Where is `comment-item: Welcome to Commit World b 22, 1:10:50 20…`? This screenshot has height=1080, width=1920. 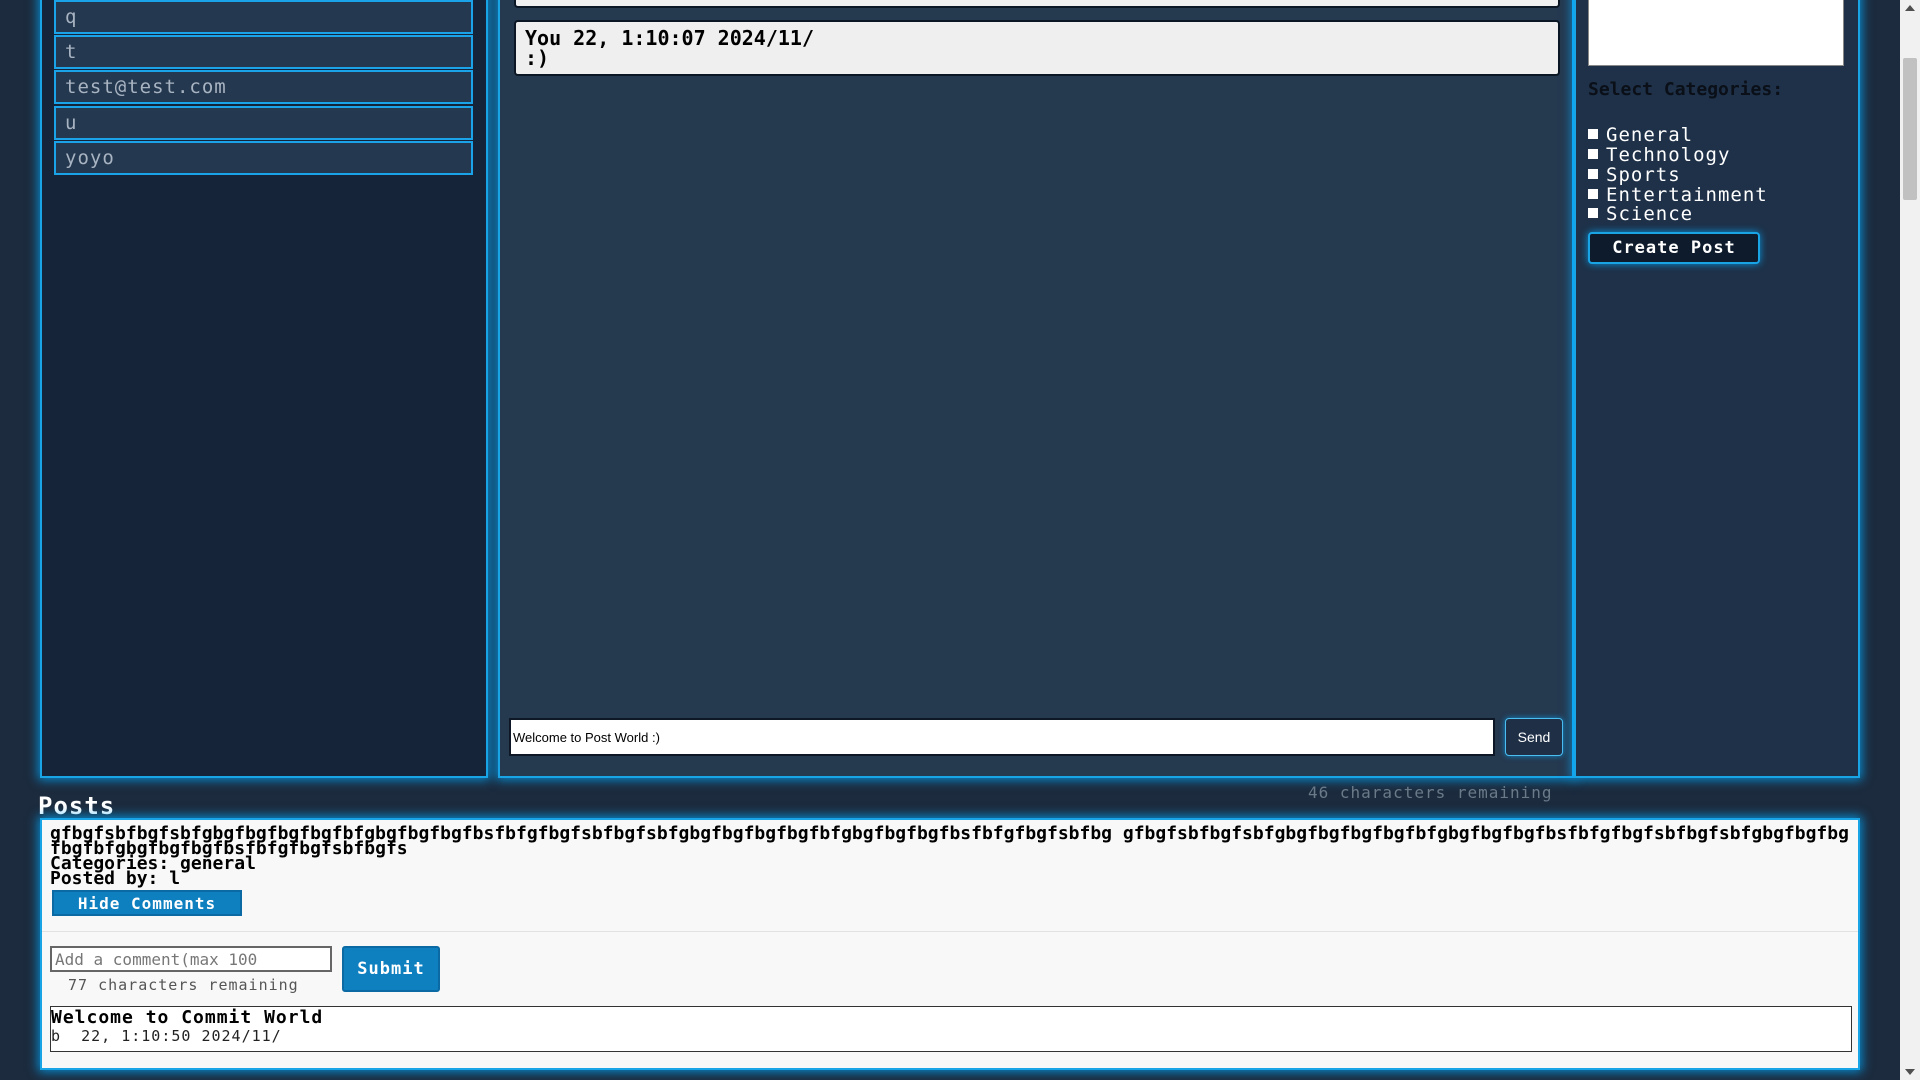 comment-item: Welcome to Commit World b 22, 1:10:50 20… is located at coordinates (951, 1029).